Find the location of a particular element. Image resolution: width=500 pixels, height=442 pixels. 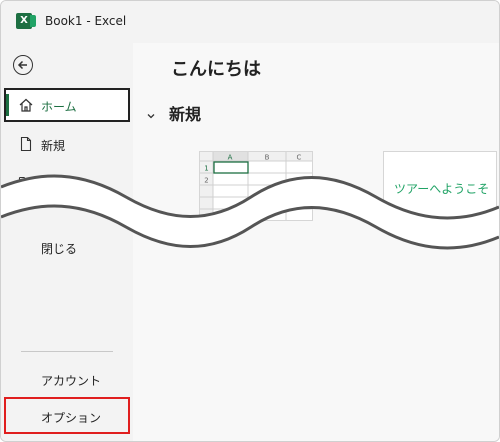

back-arrow-icon is located at coordinates (22, 65).